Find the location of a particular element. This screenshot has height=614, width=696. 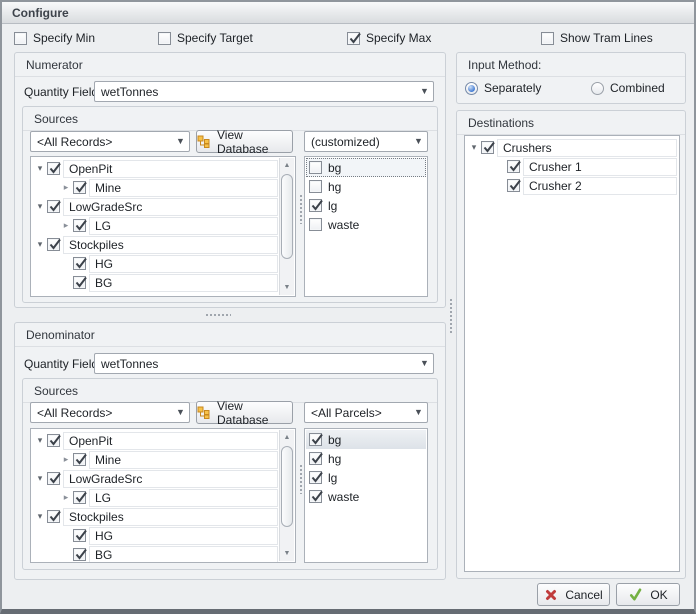

denominator-records-filter-combo: <All Records> ▼ is located at coordinates (110, 412).